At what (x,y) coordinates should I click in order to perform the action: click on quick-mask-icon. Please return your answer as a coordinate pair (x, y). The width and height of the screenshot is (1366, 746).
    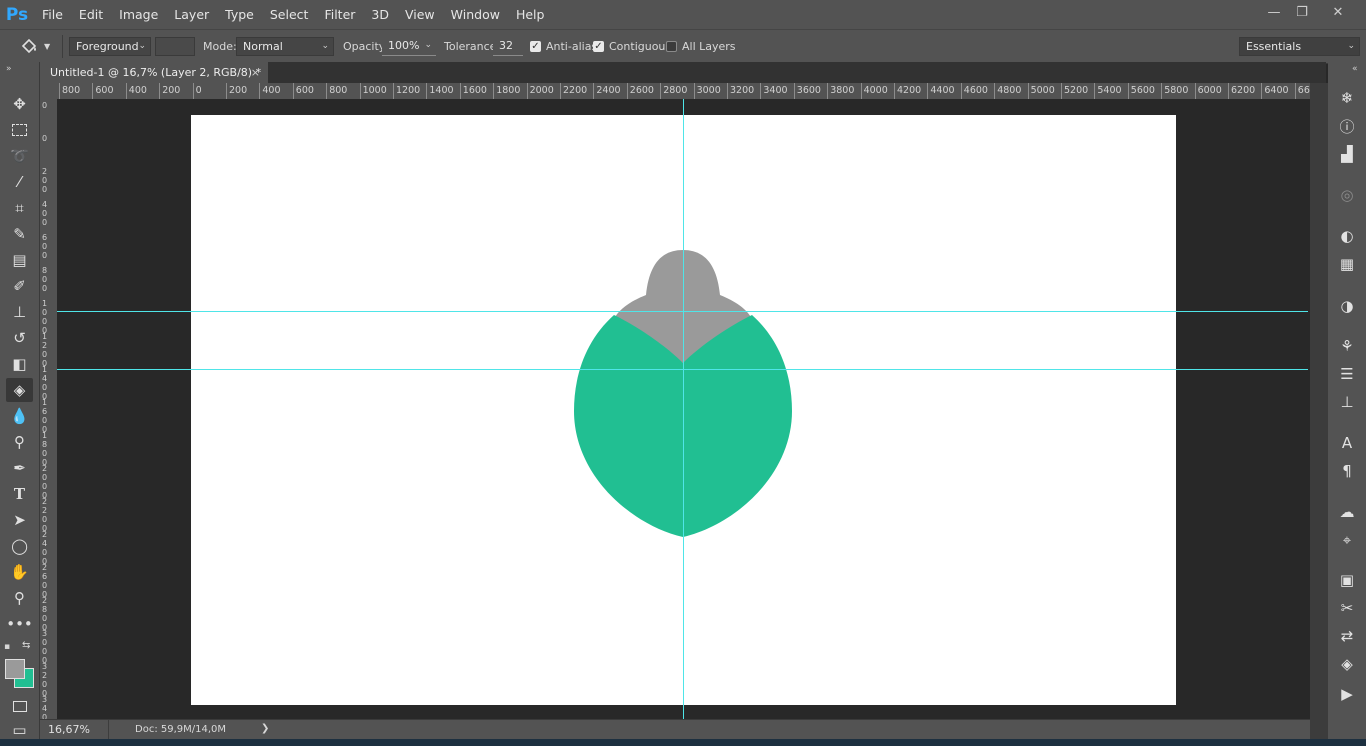
    Looking at the image, I should click on (19, 706).